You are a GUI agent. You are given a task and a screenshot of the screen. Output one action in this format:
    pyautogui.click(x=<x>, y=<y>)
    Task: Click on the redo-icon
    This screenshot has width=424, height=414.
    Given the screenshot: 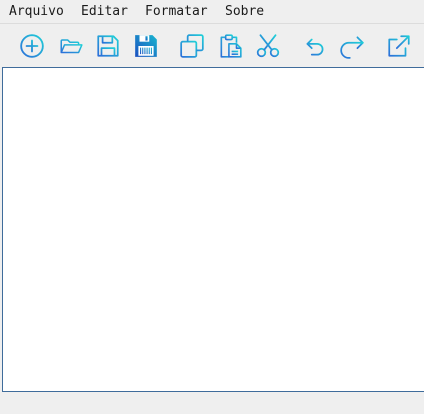 What is the action you would take?
    pyautogui.click(x=352, y=47)
    